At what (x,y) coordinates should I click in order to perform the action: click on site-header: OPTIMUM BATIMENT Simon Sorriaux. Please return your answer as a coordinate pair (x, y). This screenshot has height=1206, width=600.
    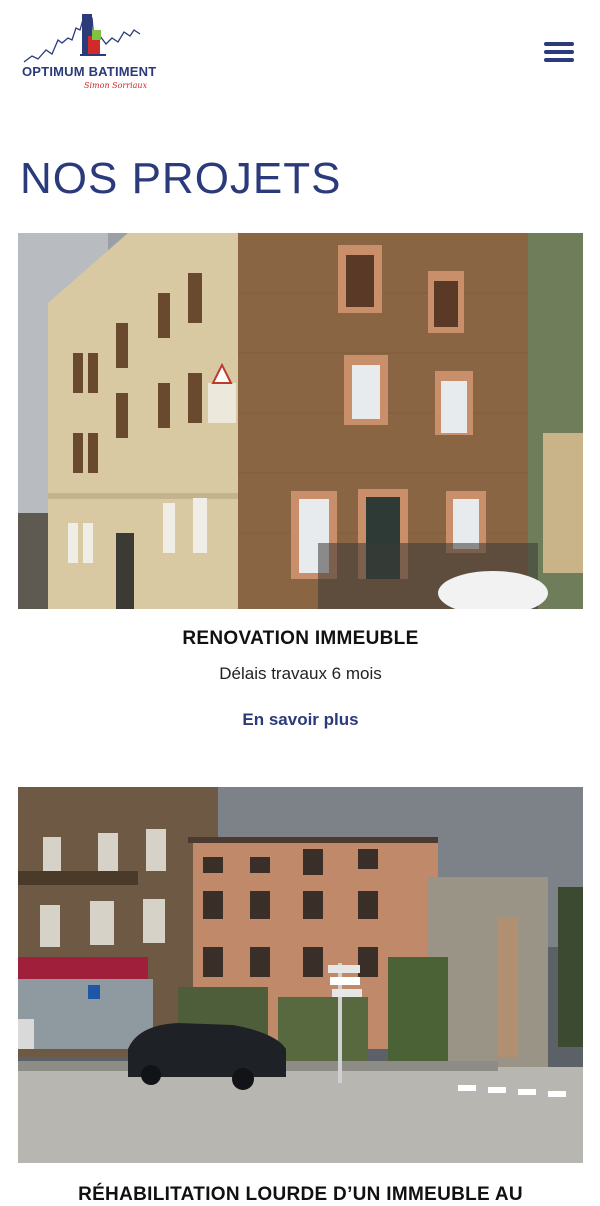
    Looking at the image, I should click on (300, 55).